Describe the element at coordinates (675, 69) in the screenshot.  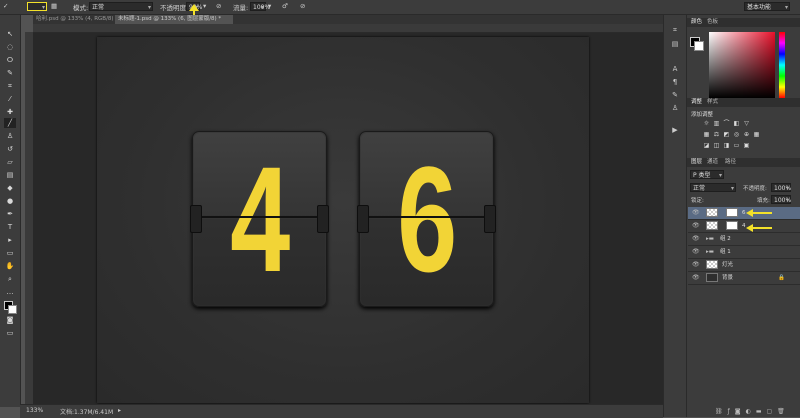
I see `character-panel-icon: A` at that location.